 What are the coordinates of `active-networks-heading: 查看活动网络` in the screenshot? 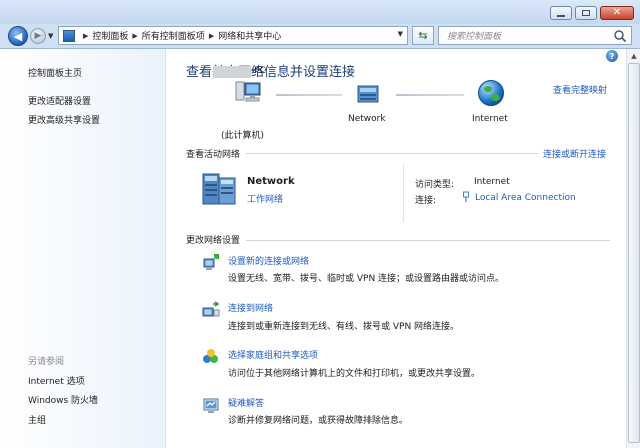 It's located at (213, 155).